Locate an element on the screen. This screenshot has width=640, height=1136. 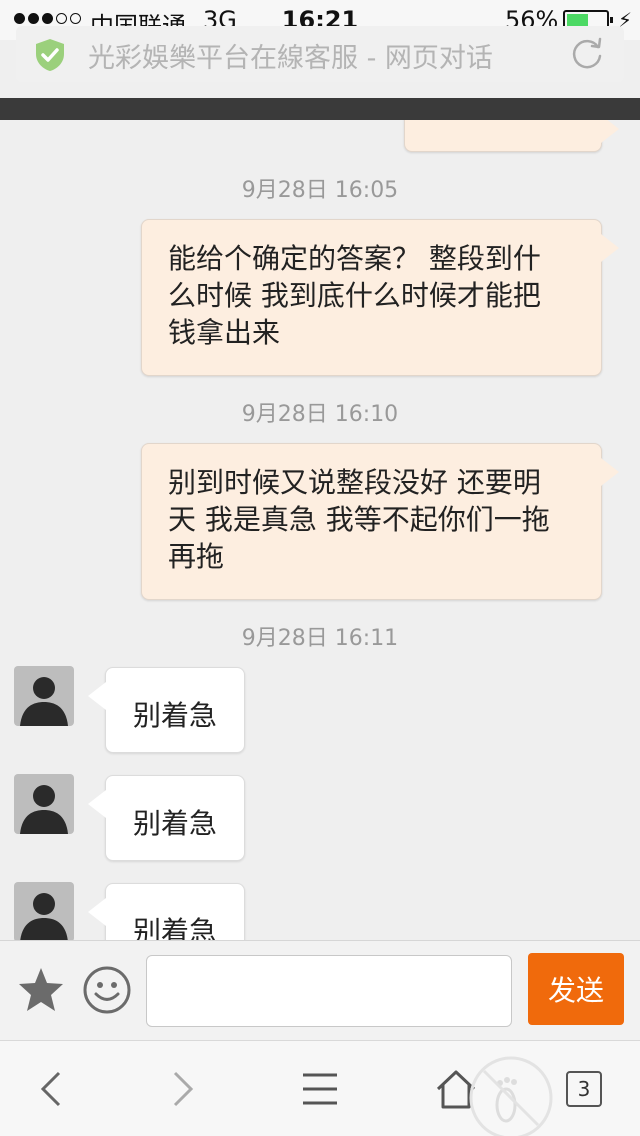
message-line: 钱拿出来 is located at coordinates (224, 332).